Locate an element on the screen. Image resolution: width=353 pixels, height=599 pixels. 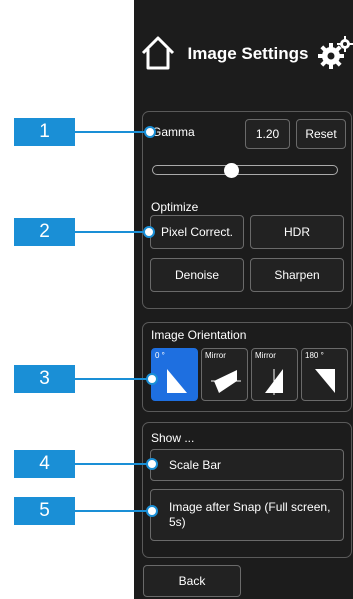
scale-bar-button: Scale Bar is located at coordinates (247, 465).